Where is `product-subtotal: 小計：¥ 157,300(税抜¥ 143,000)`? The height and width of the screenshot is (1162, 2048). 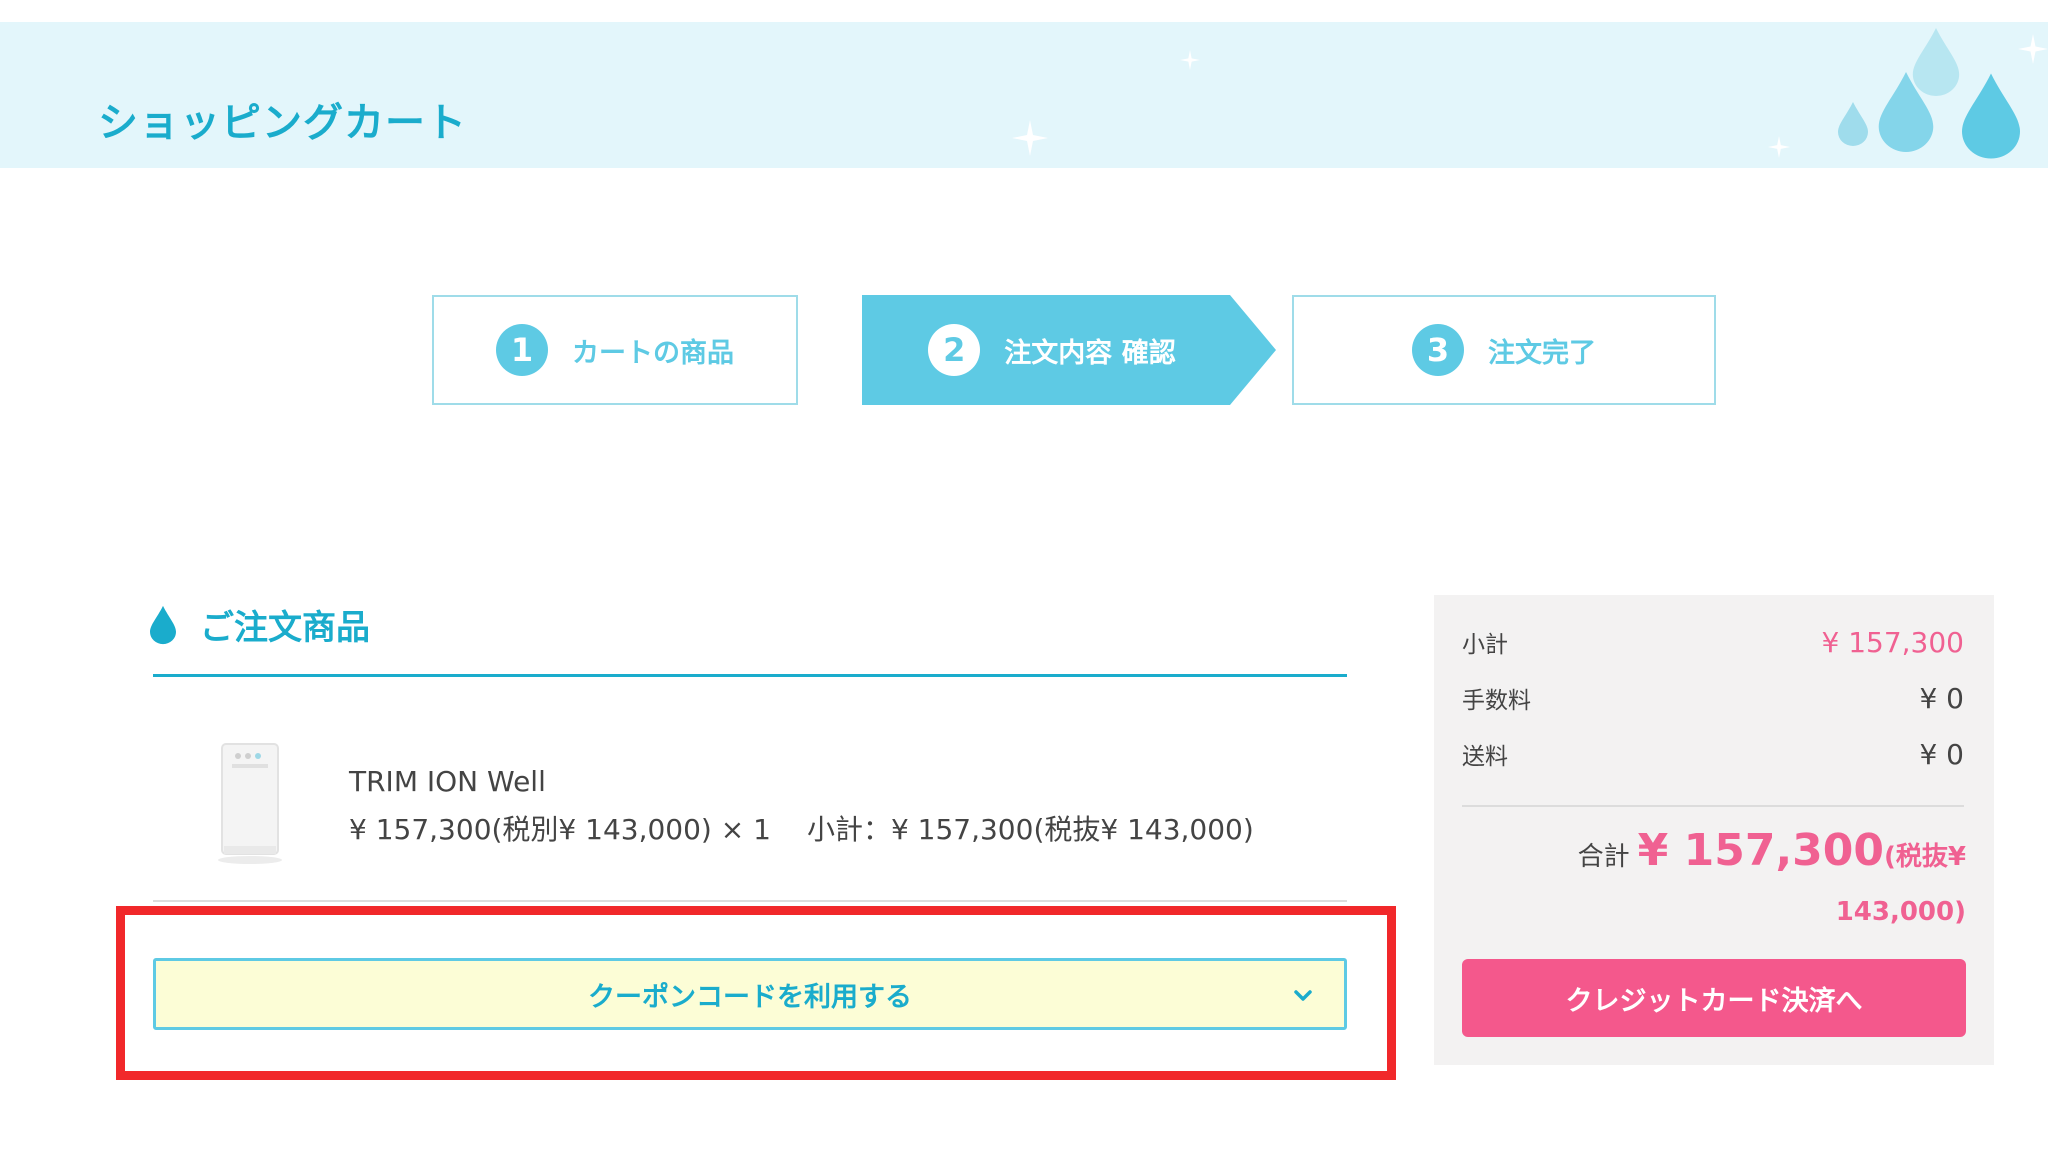
product-subtotal: 小計：¥ 157,300(税抜¥ 143,000) is located at coordinates (1030, 829).